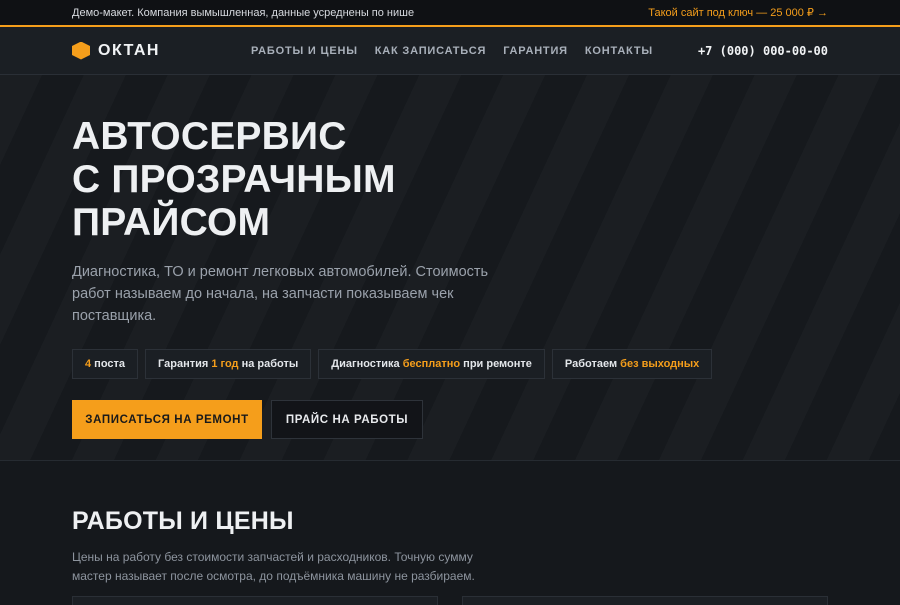 This screenshot has width=900, height=605. What do you see at coordinates (430, 51) in the screenshot?
I see `nav-item-how-to-book: КАК ЗАПИСАТЬСЯ` at bounding box center [430, 51].